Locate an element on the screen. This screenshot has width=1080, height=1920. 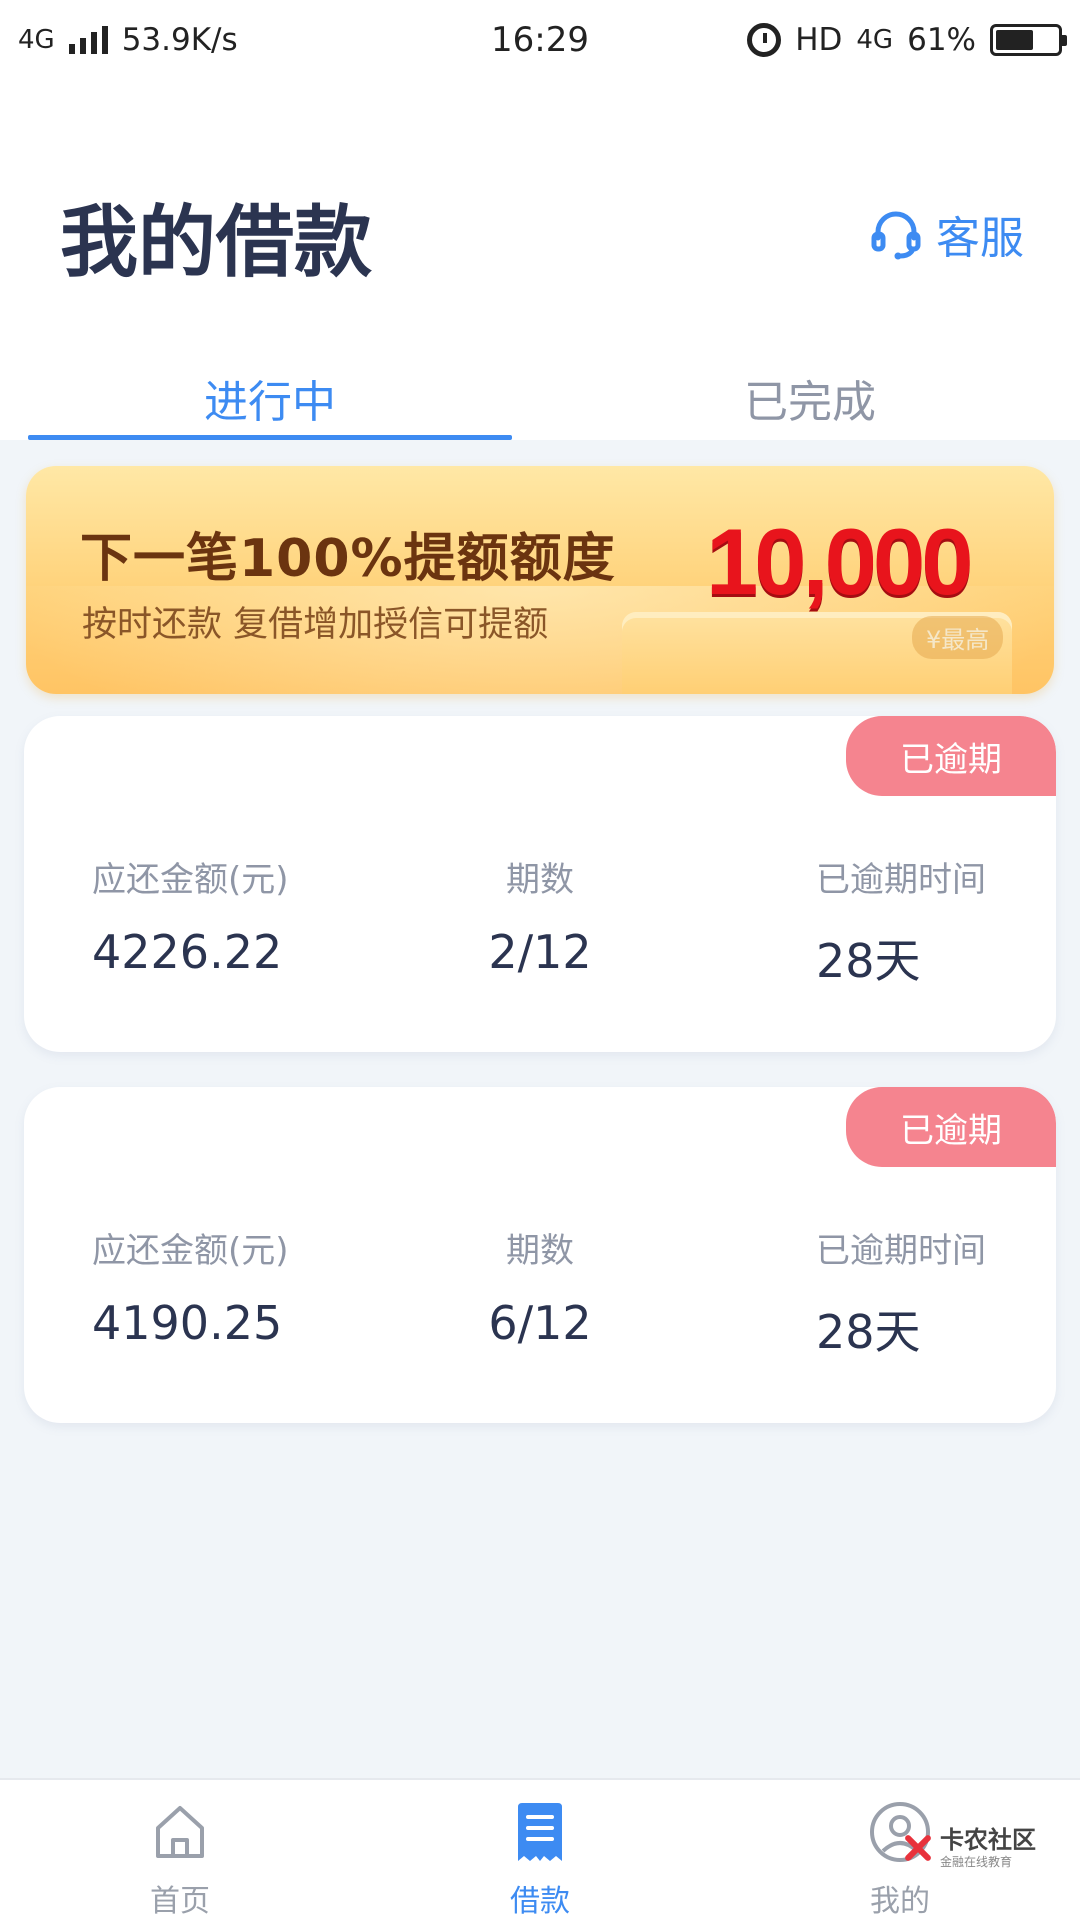
customer-service-button: 客服 is located at coordinates (947, 234).